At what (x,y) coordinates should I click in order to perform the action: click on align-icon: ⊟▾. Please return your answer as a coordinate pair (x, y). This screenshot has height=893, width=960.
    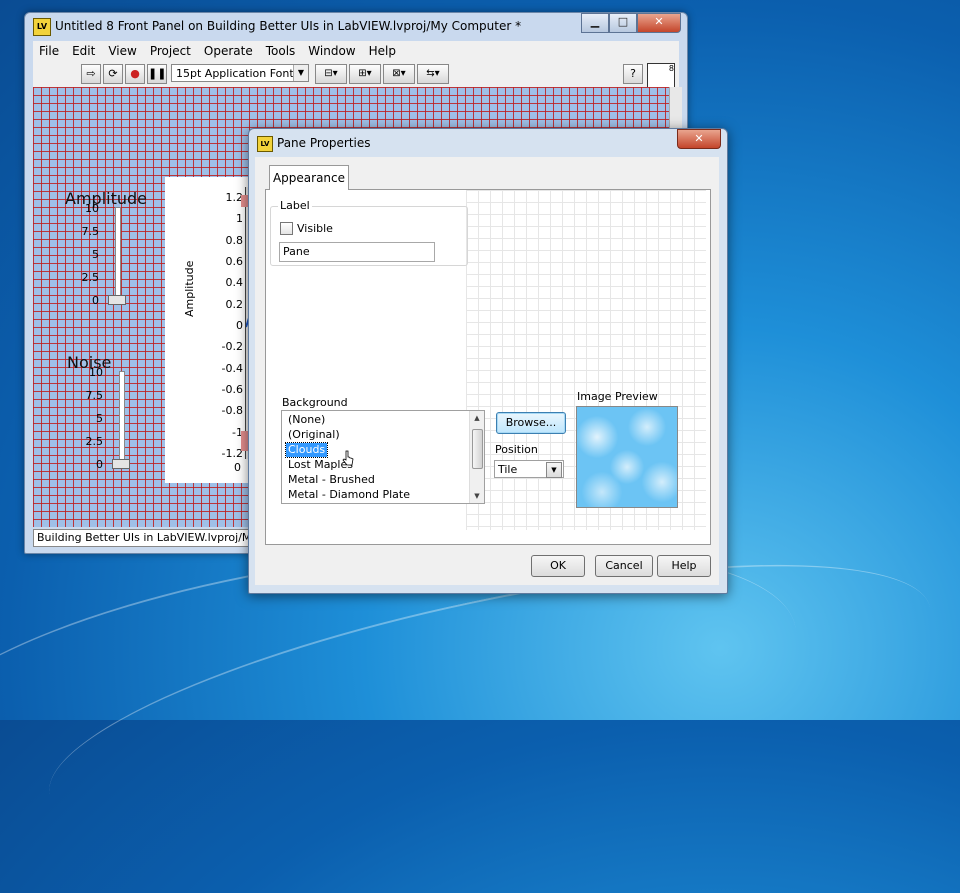
    Looking at the image, I should click on (331, 74).